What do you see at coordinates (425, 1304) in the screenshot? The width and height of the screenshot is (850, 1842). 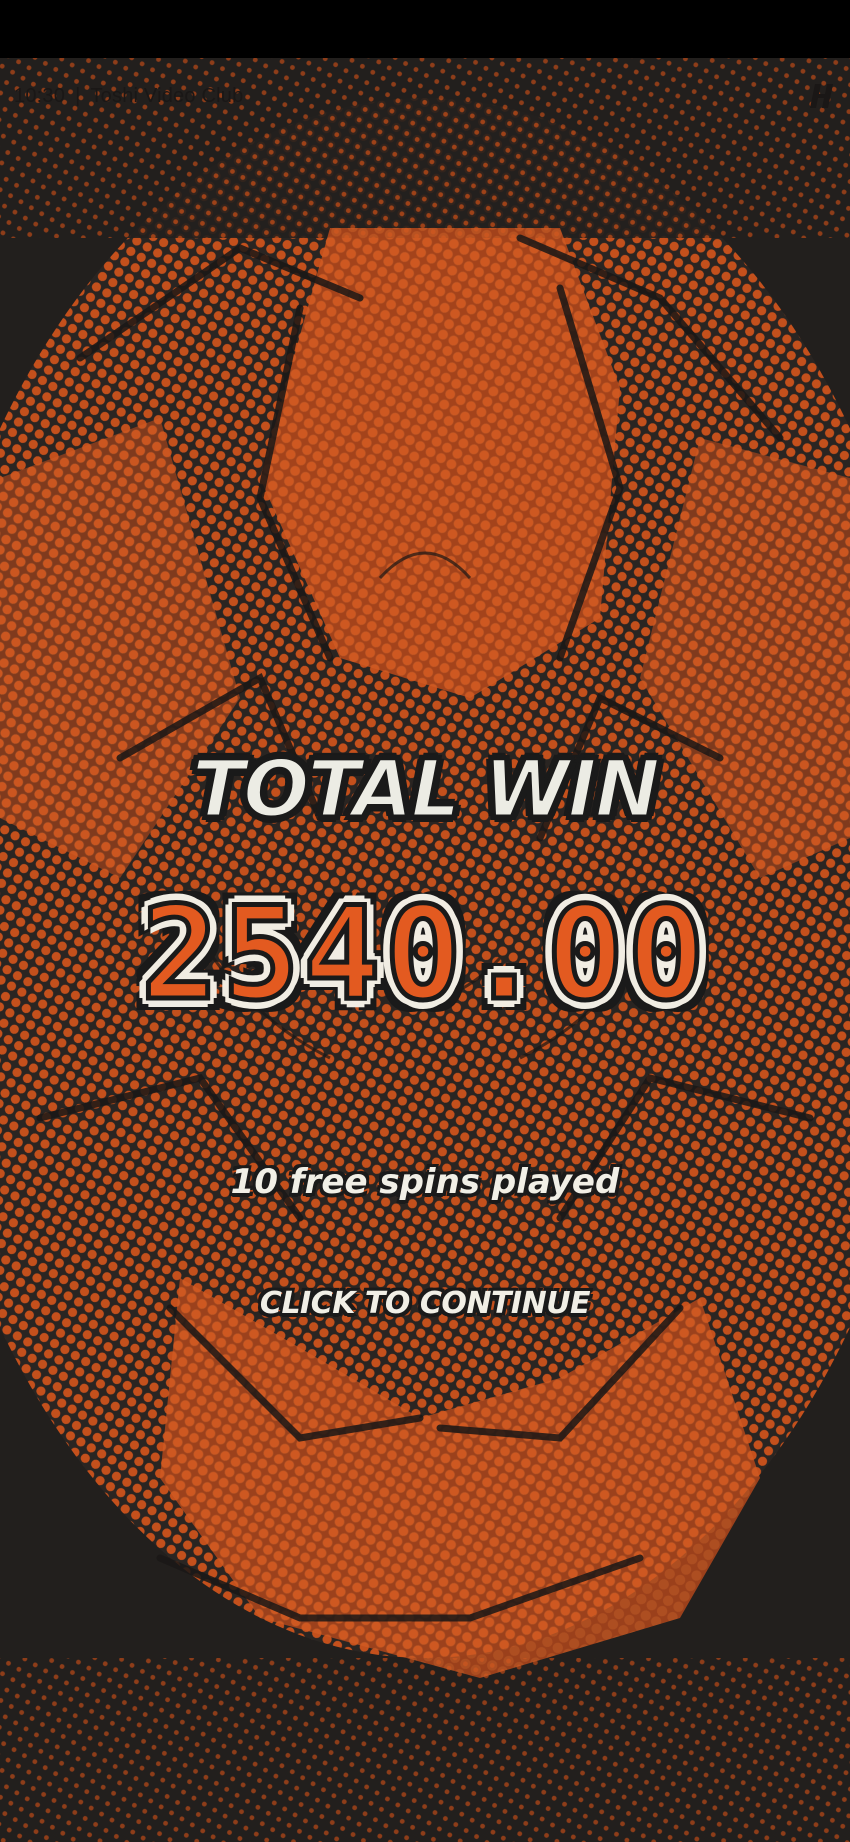 I see `continue-button: CLICK TO CONTINUE` at bounding box center [425, 1304].